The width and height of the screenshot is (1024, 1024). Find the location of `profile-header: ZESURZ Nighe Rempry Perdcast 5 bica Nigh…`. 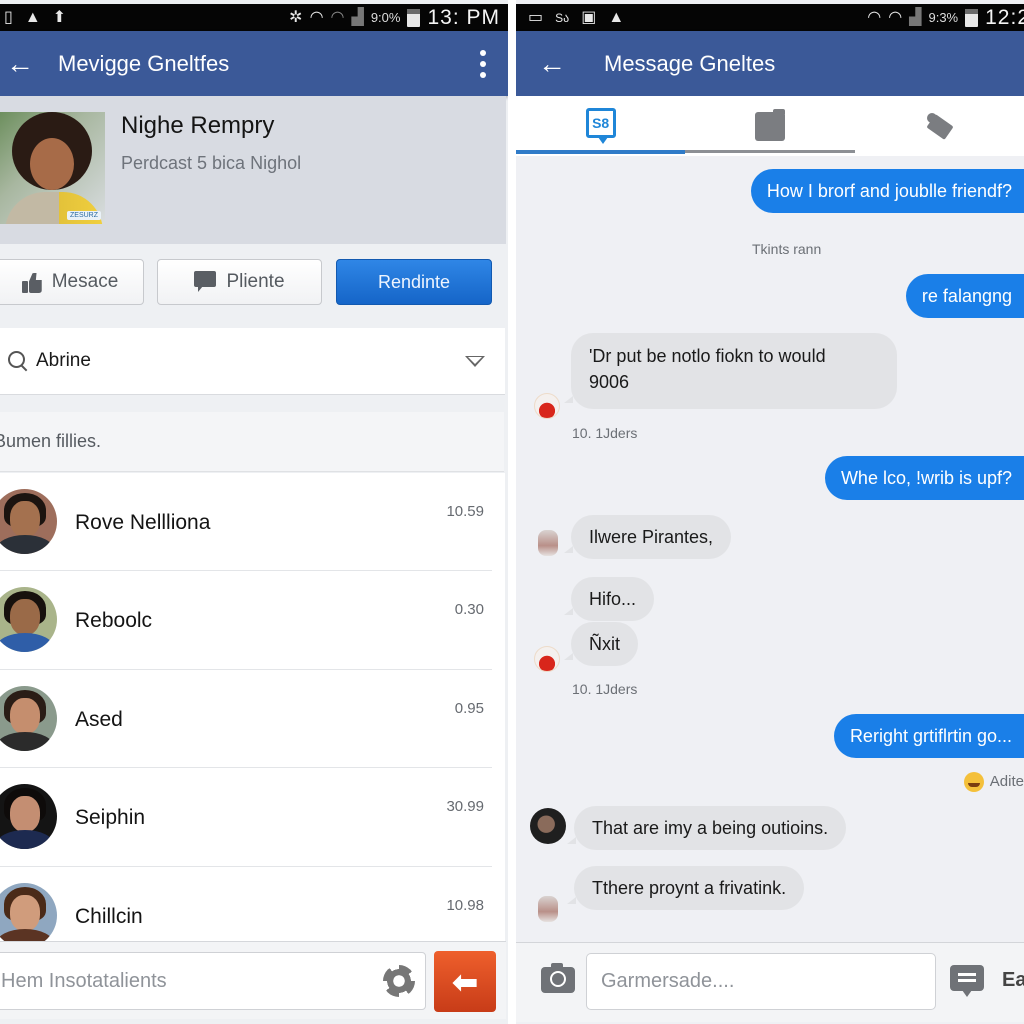

profile-header: ZESURZ Nighe Rempry Perdcast 5 bica Nigh… is located at coordinates (253, 170).